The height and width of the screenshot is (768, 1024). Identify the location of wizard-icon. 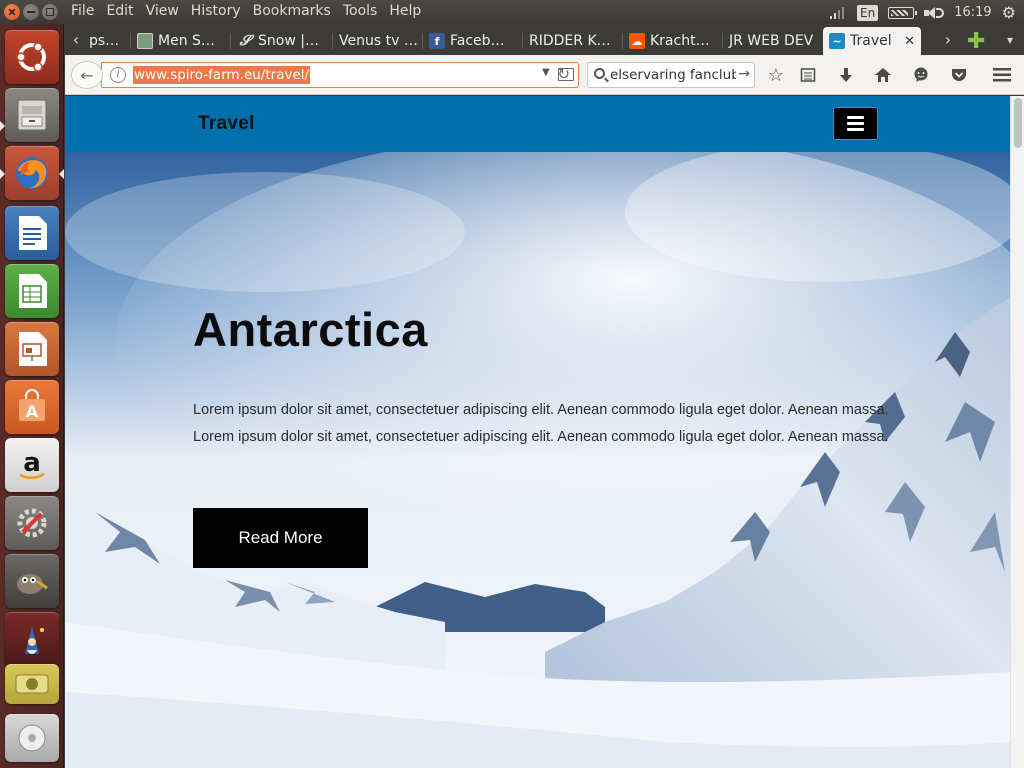
(34, 640).